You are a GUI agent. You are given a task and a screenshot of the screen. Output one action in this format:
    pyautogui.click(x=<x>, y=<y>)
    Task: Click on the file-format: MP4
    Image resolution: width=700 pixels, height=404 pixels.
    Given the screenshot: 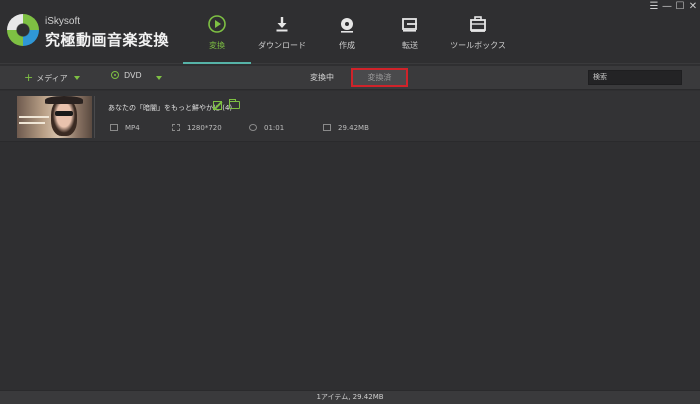 What is the action you would take?
    pyautogui.click(x=125, y=128)
    